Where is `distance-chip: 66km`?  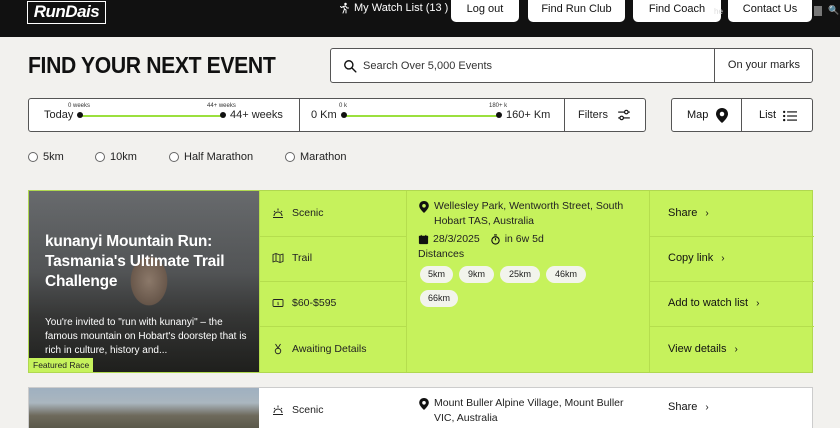 distance-chip: 66km is located at coordinates (439, 298).